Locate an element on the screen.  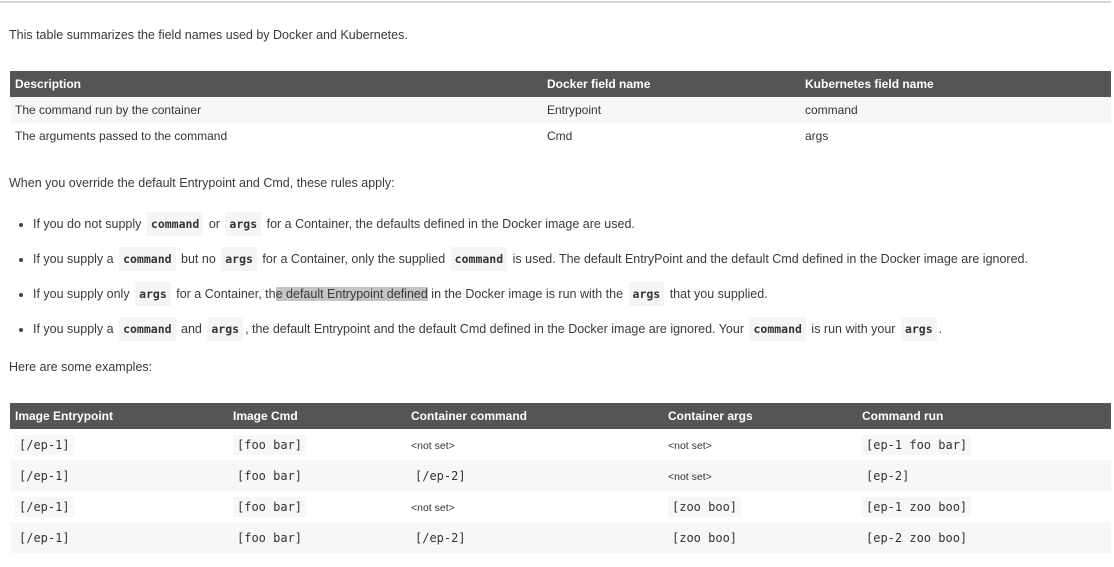
column-header: Container command is located at coordinates (534, 416).